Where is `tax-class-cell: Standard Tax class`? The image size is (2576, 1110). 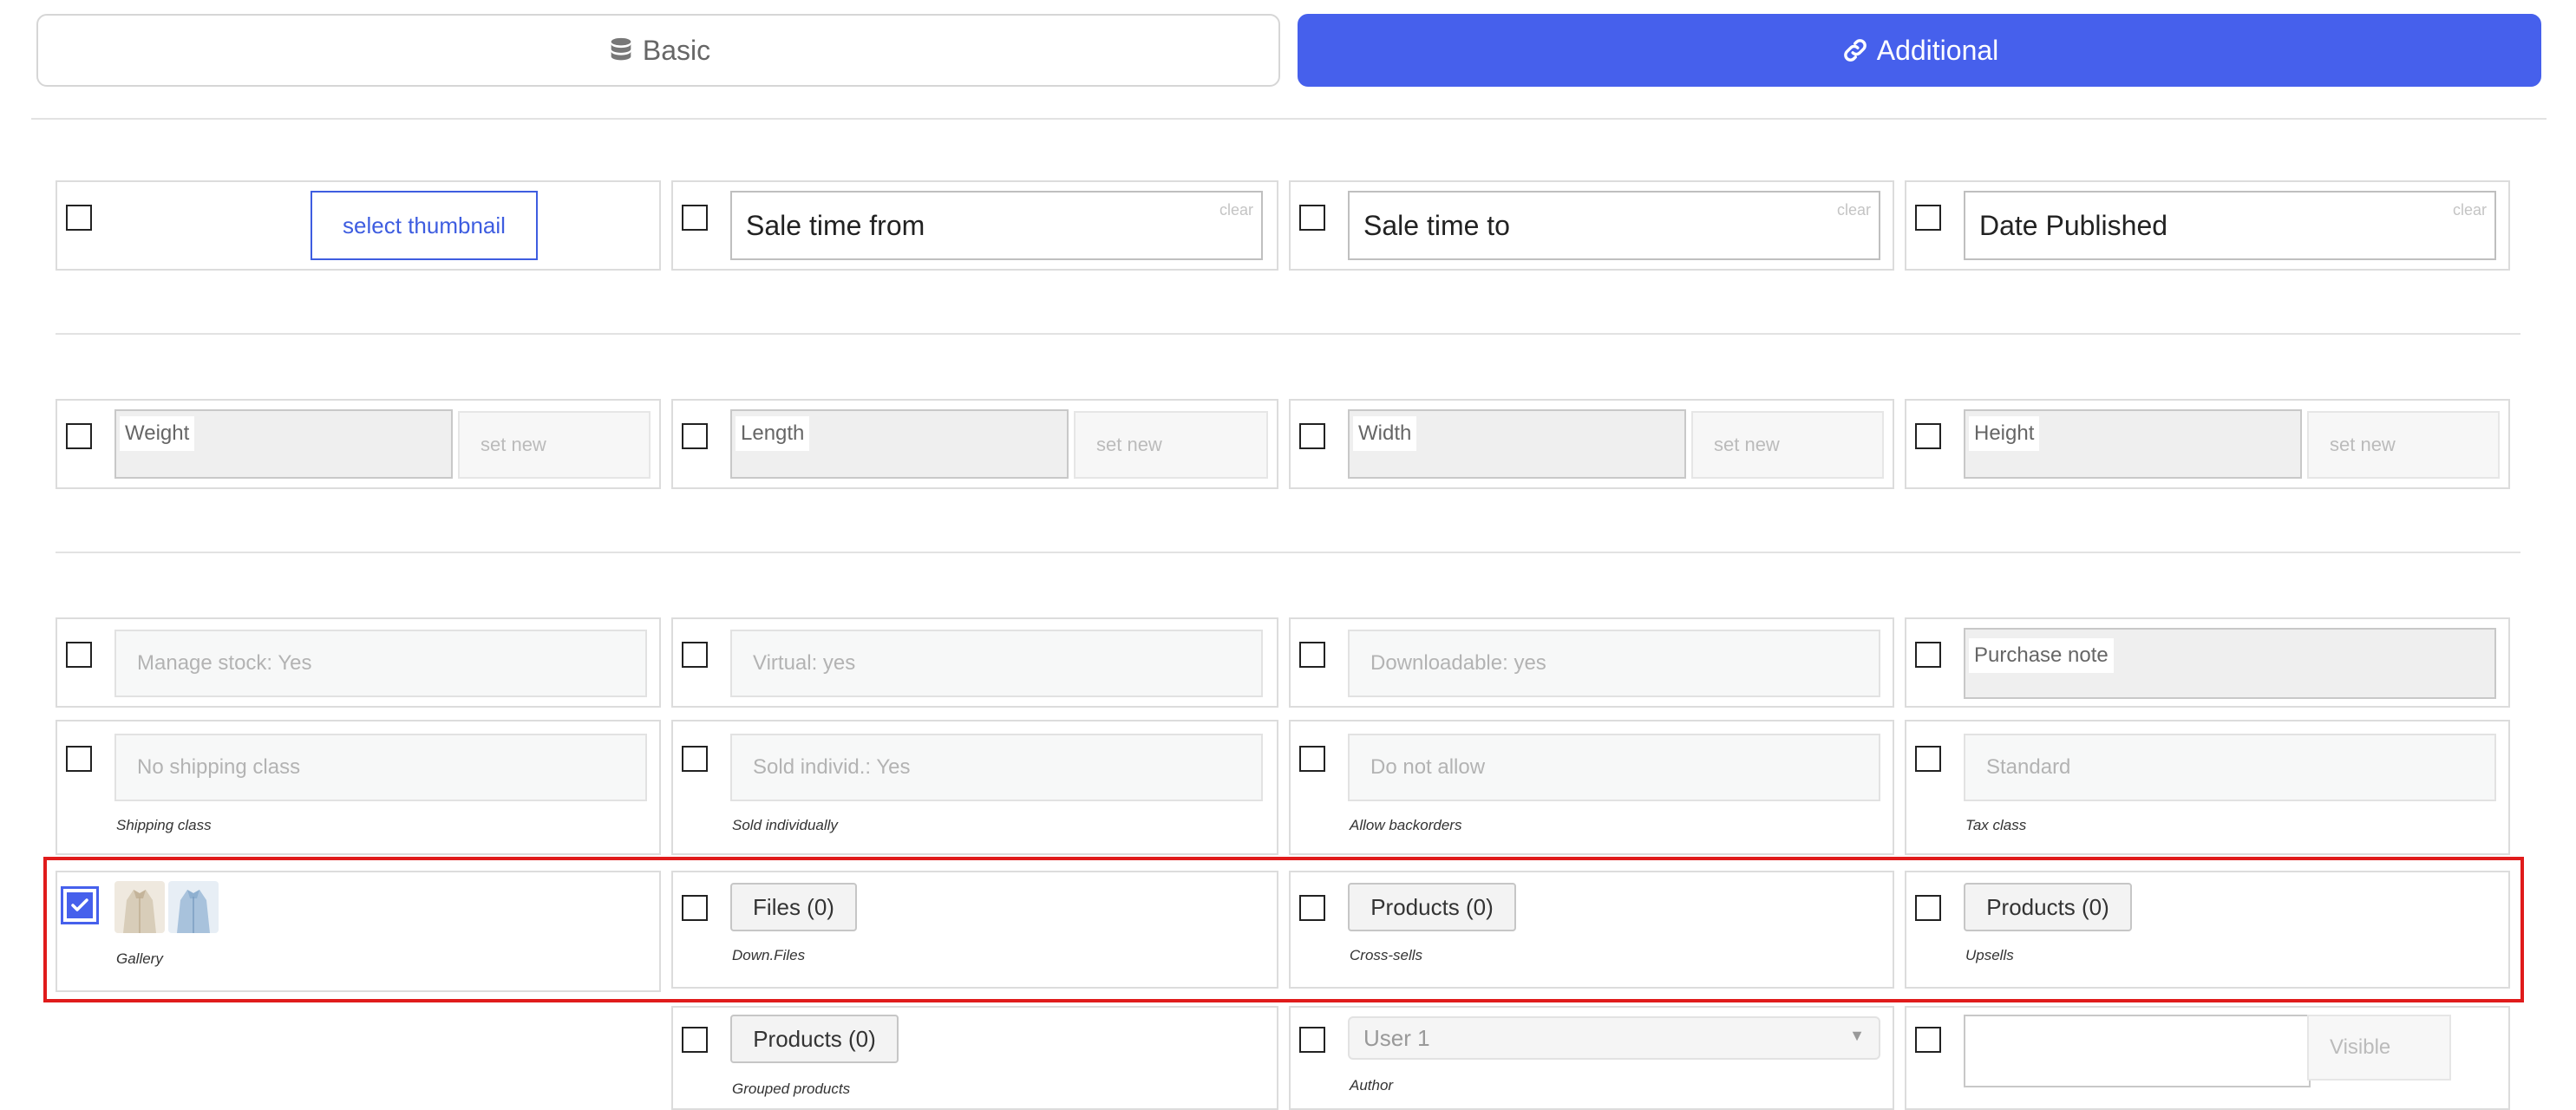 tax-class-cell: Standard Tax class is located at coordinates (2207, 787).